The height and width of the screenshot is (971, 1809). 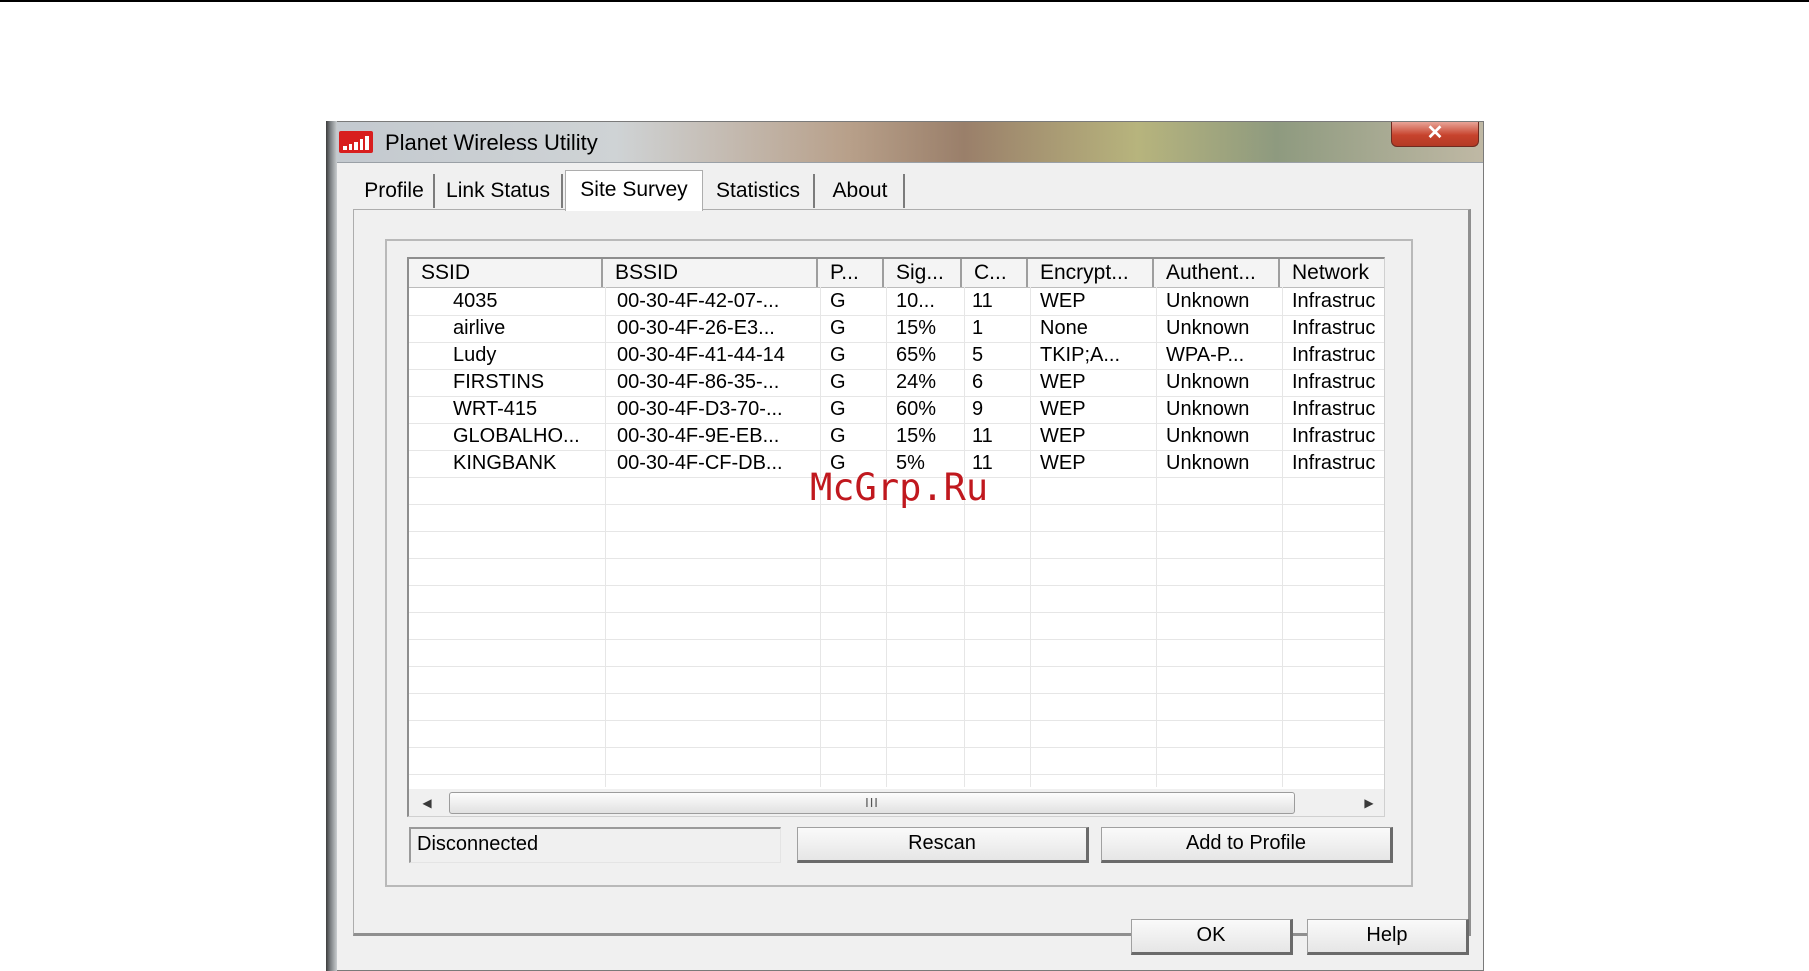 What do you see at coordinates (916, 382) in the screenshot?
I see `list-cell: 24%` at bounding box center [916, 382].